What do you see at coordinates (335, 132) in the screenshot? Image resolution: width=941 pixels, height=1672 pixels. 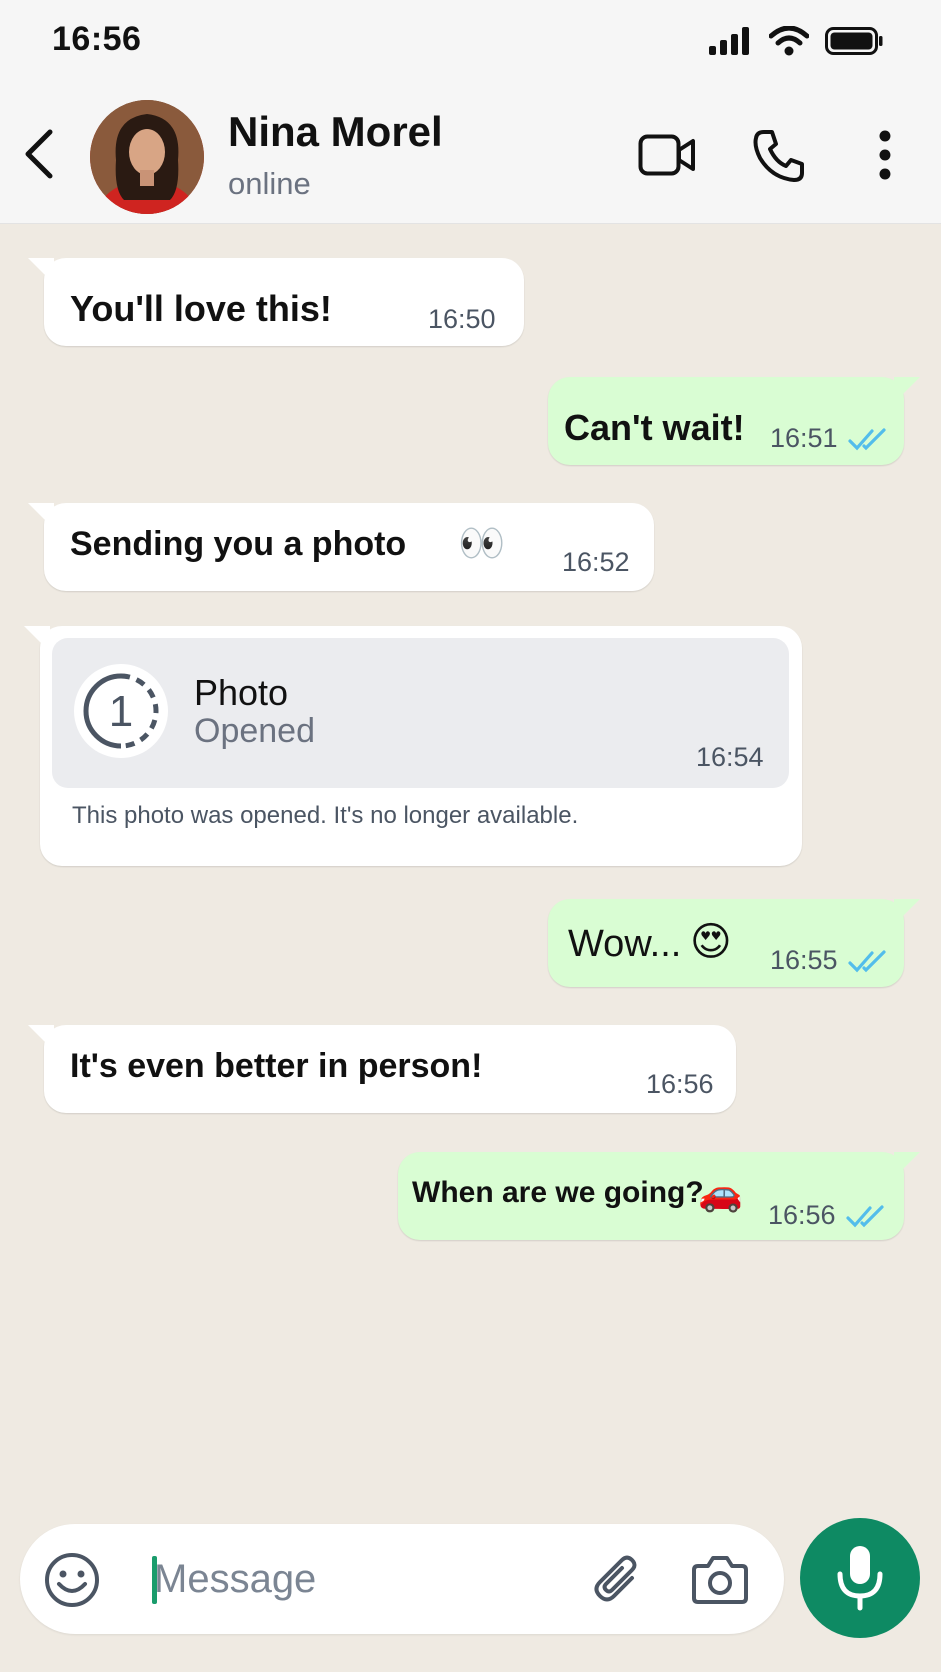 I see `contact-name: Nina Morel` at bounding box center [335, 132].